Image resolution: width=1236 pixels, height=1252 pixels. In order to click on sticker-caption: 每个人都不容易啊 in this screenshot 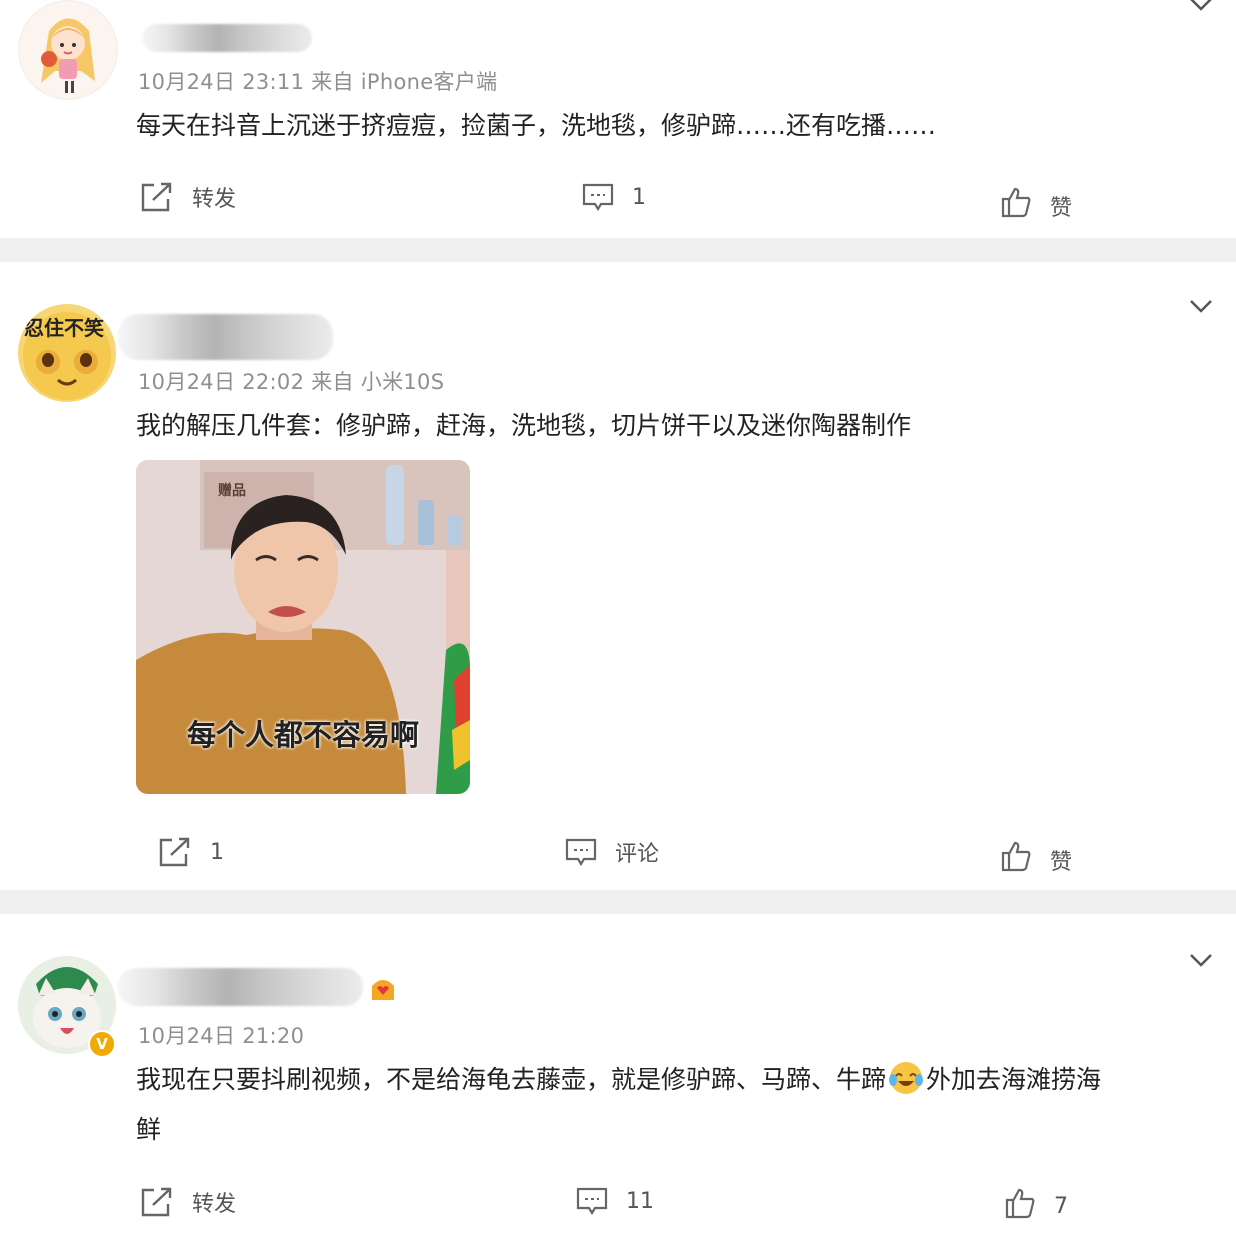, I will do `click(302, 735)`.